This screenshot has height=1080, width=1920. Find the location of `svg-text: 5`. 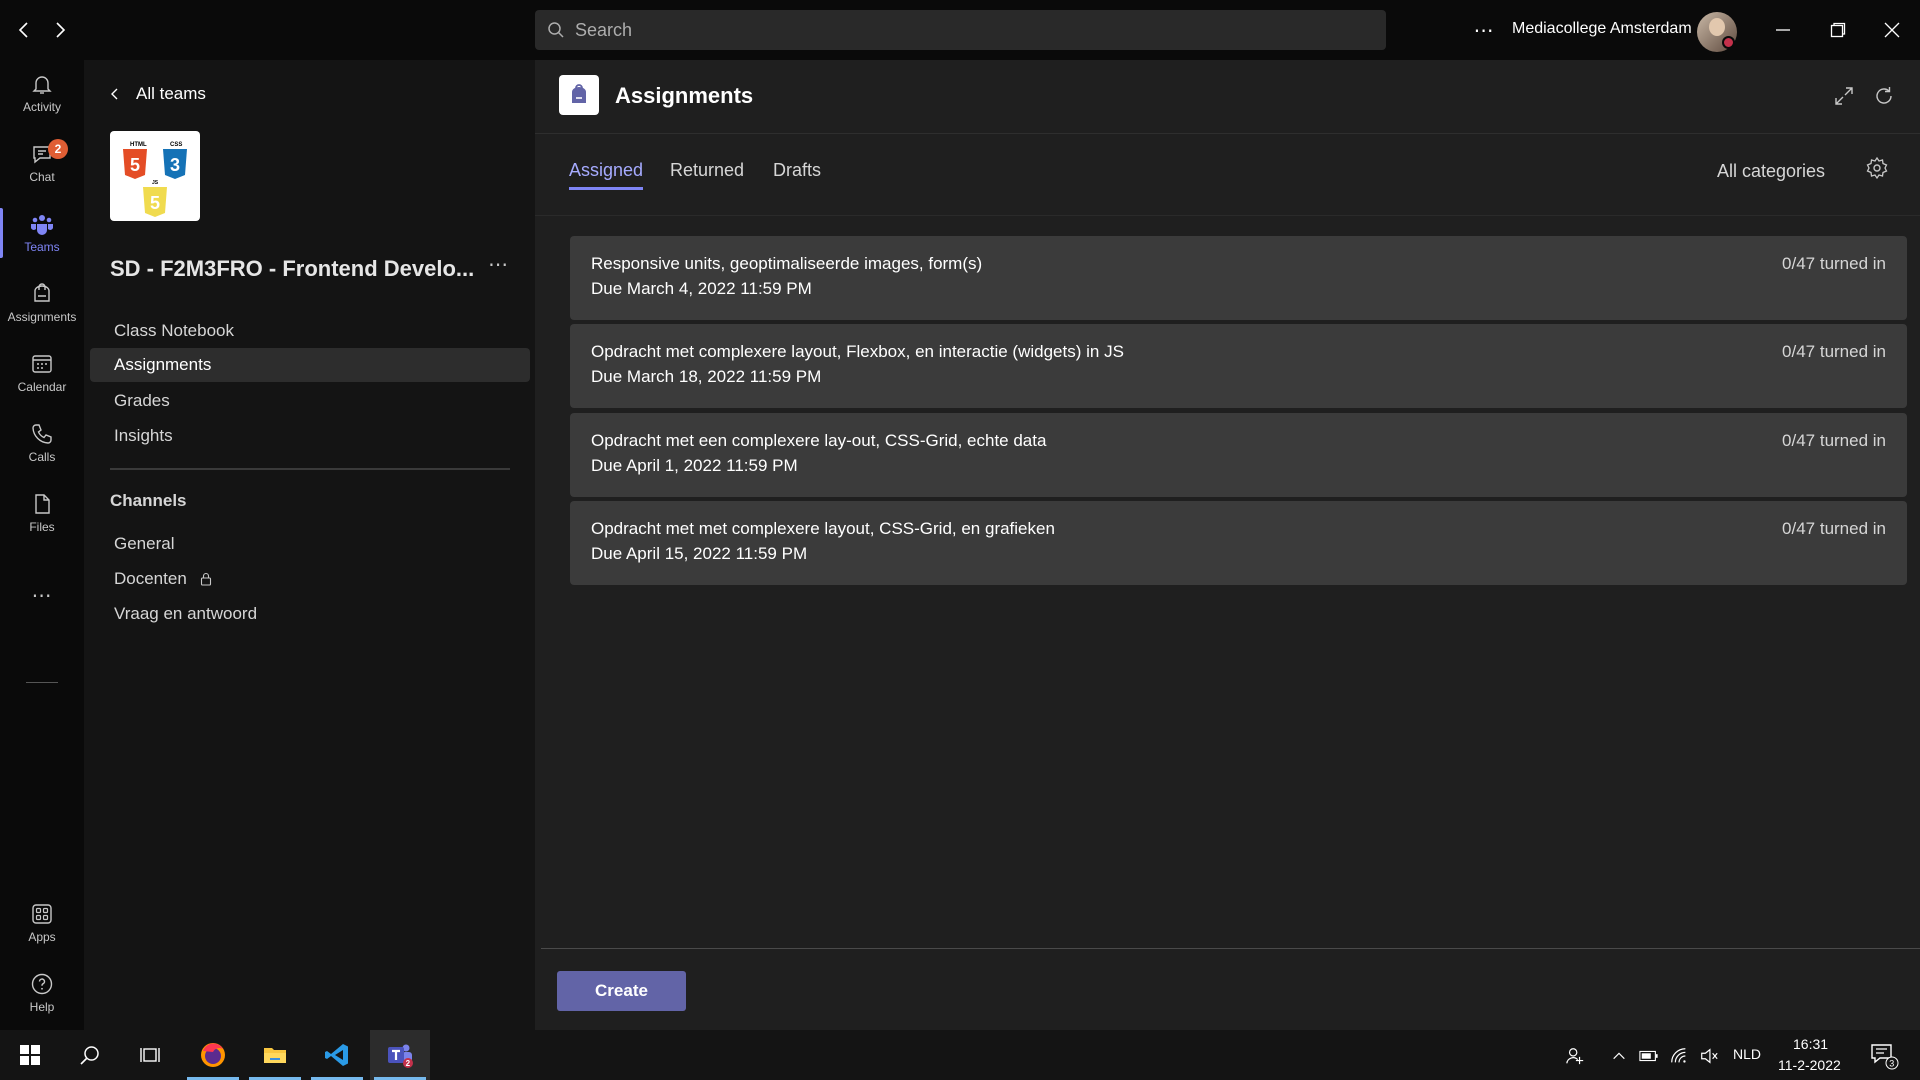

svg-text: 5 is located at coordinates (135, 165).